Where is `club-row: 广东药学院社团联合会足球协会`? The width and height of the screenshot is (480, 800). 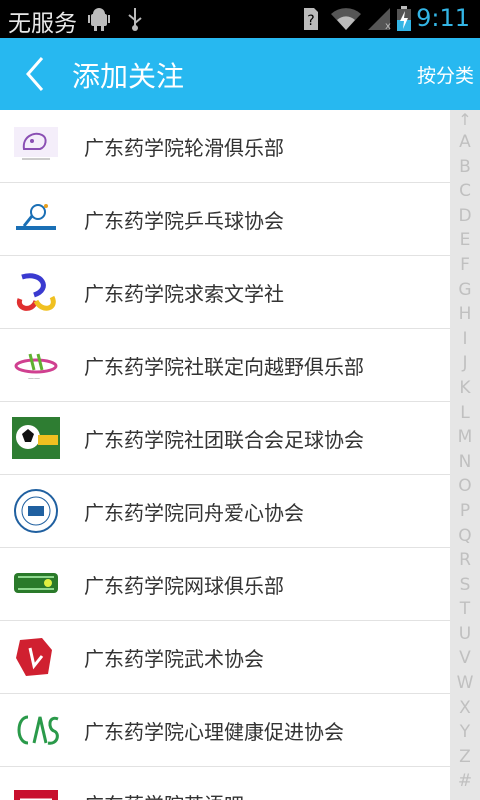
club-row: 广东药学院社团联合会足球协会 is located at coordinates (240, 438).